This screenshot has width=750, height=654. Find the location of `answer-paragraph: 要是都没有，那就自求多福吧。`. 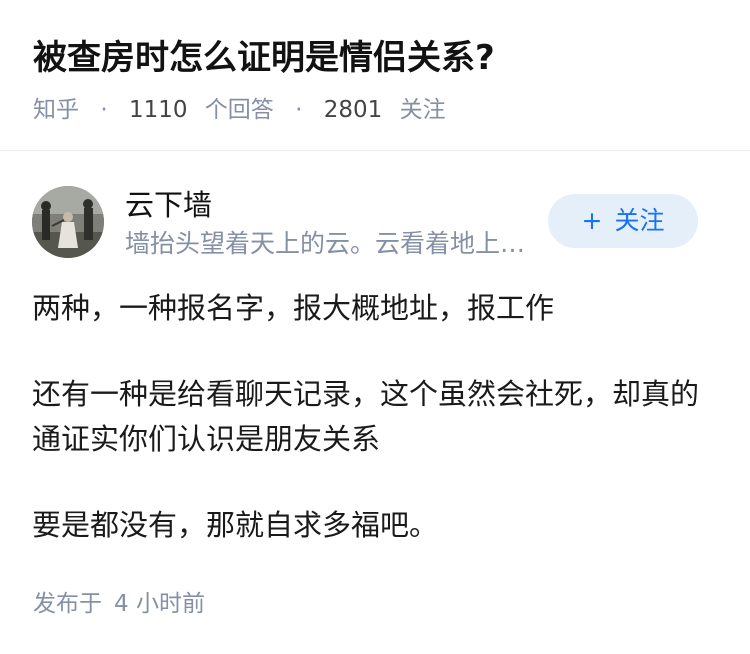

answer-paragraph: 要是都没有，那就自求多福吧。 is located at coordinates (235, 525).